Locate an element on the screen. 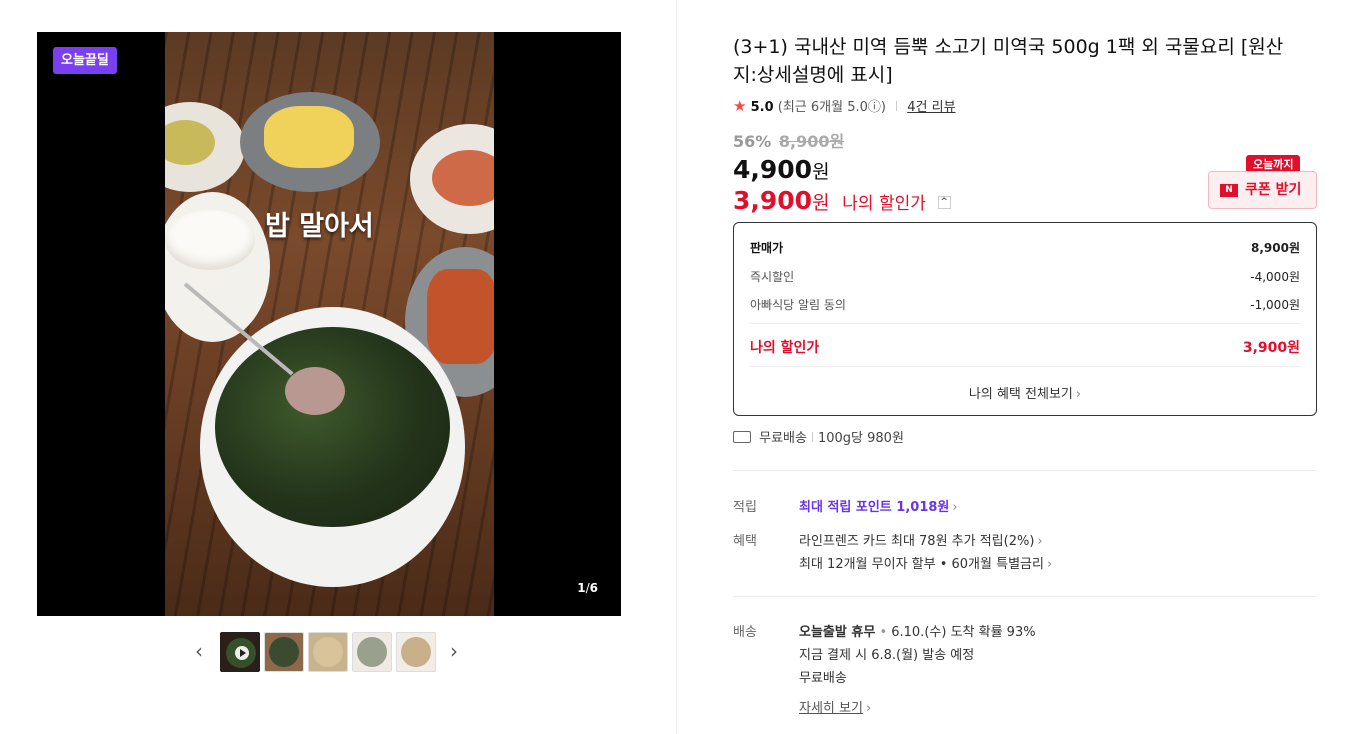  breakdown-my-price: 나의 할인가 3,900원 is located at coordinates (1025, 348).